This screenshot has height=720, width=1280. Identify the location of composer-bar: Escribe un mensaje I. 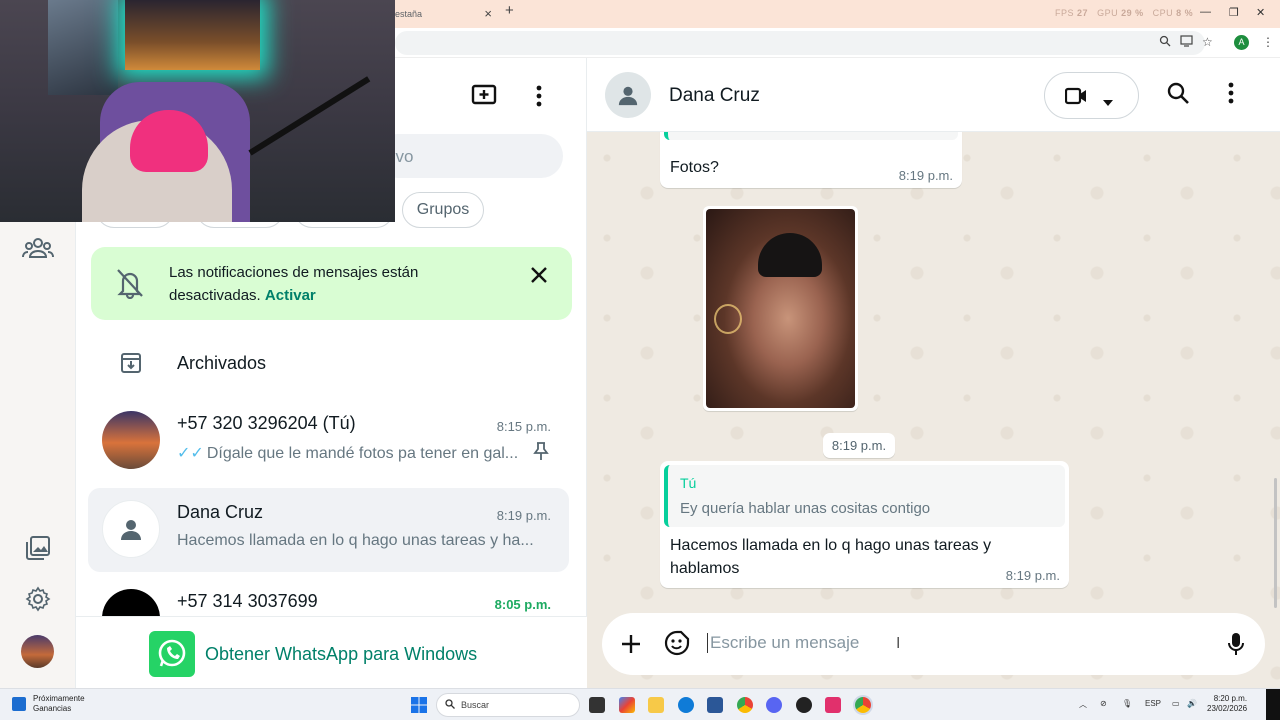
(933, 644).